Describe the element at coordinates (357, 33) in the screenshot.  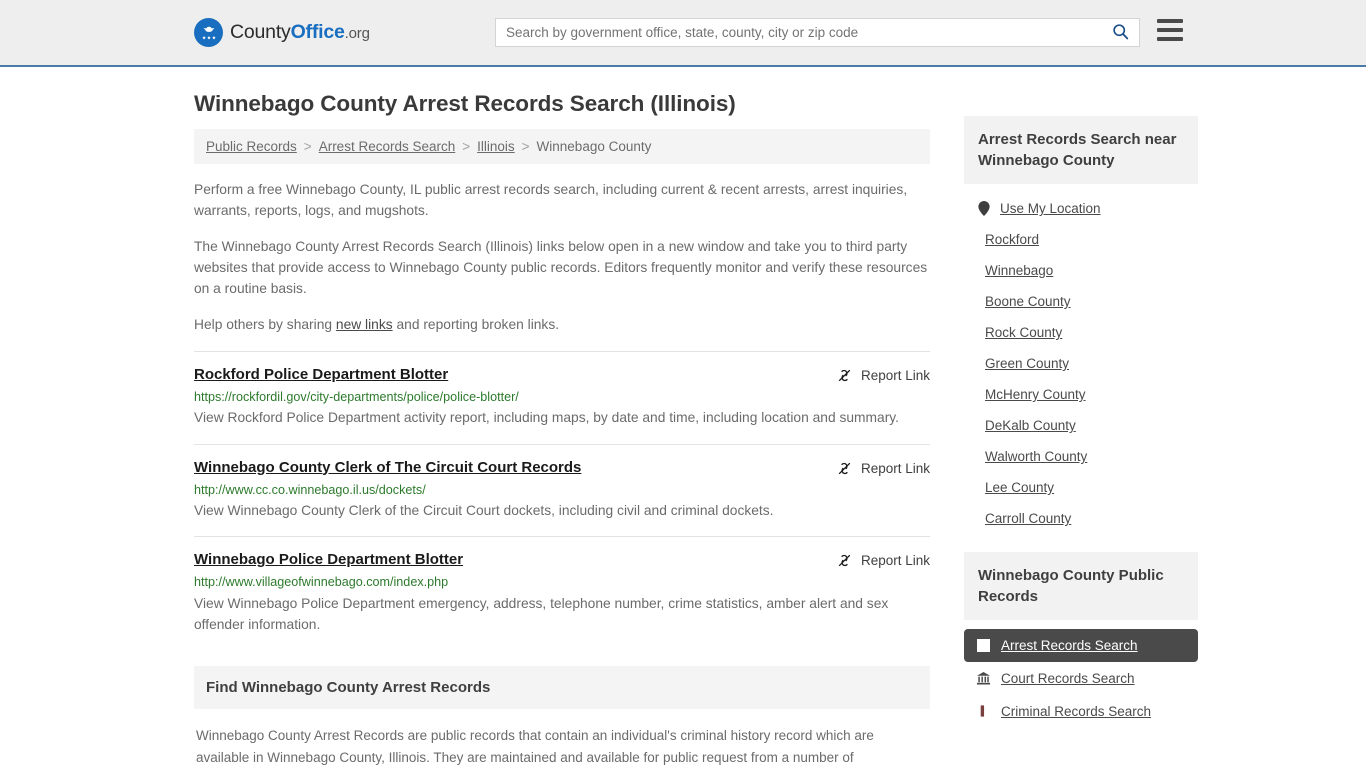
I see `logo-text-org: .org` at that location.